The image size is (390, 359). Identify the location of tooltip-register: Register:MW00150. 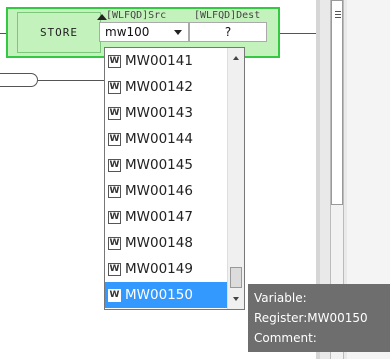
(311, 318).